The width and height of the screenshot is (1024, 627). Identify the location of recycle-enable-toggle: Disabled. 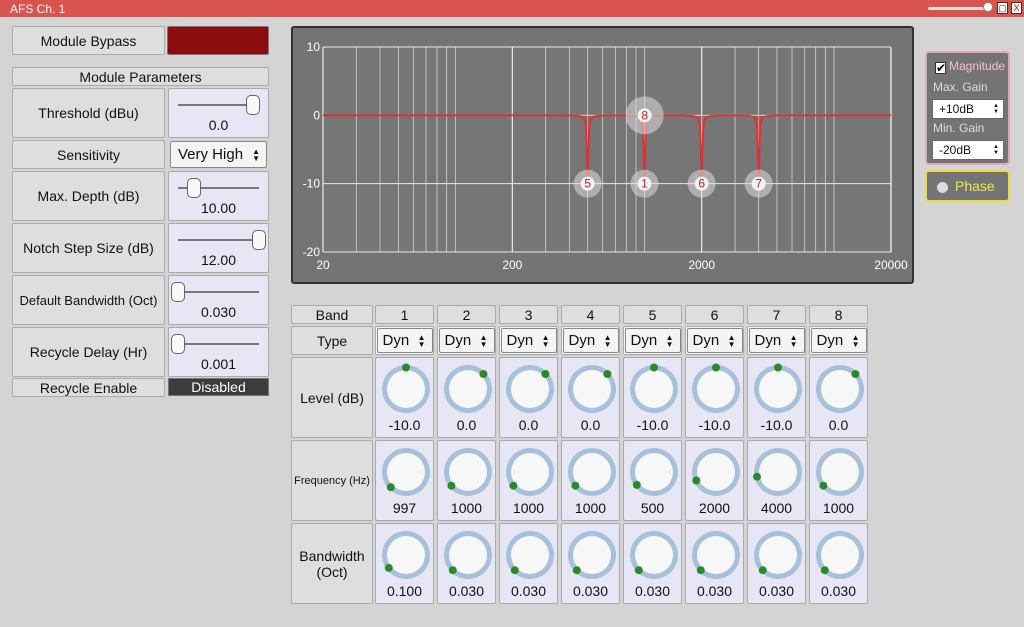
(218, 387).